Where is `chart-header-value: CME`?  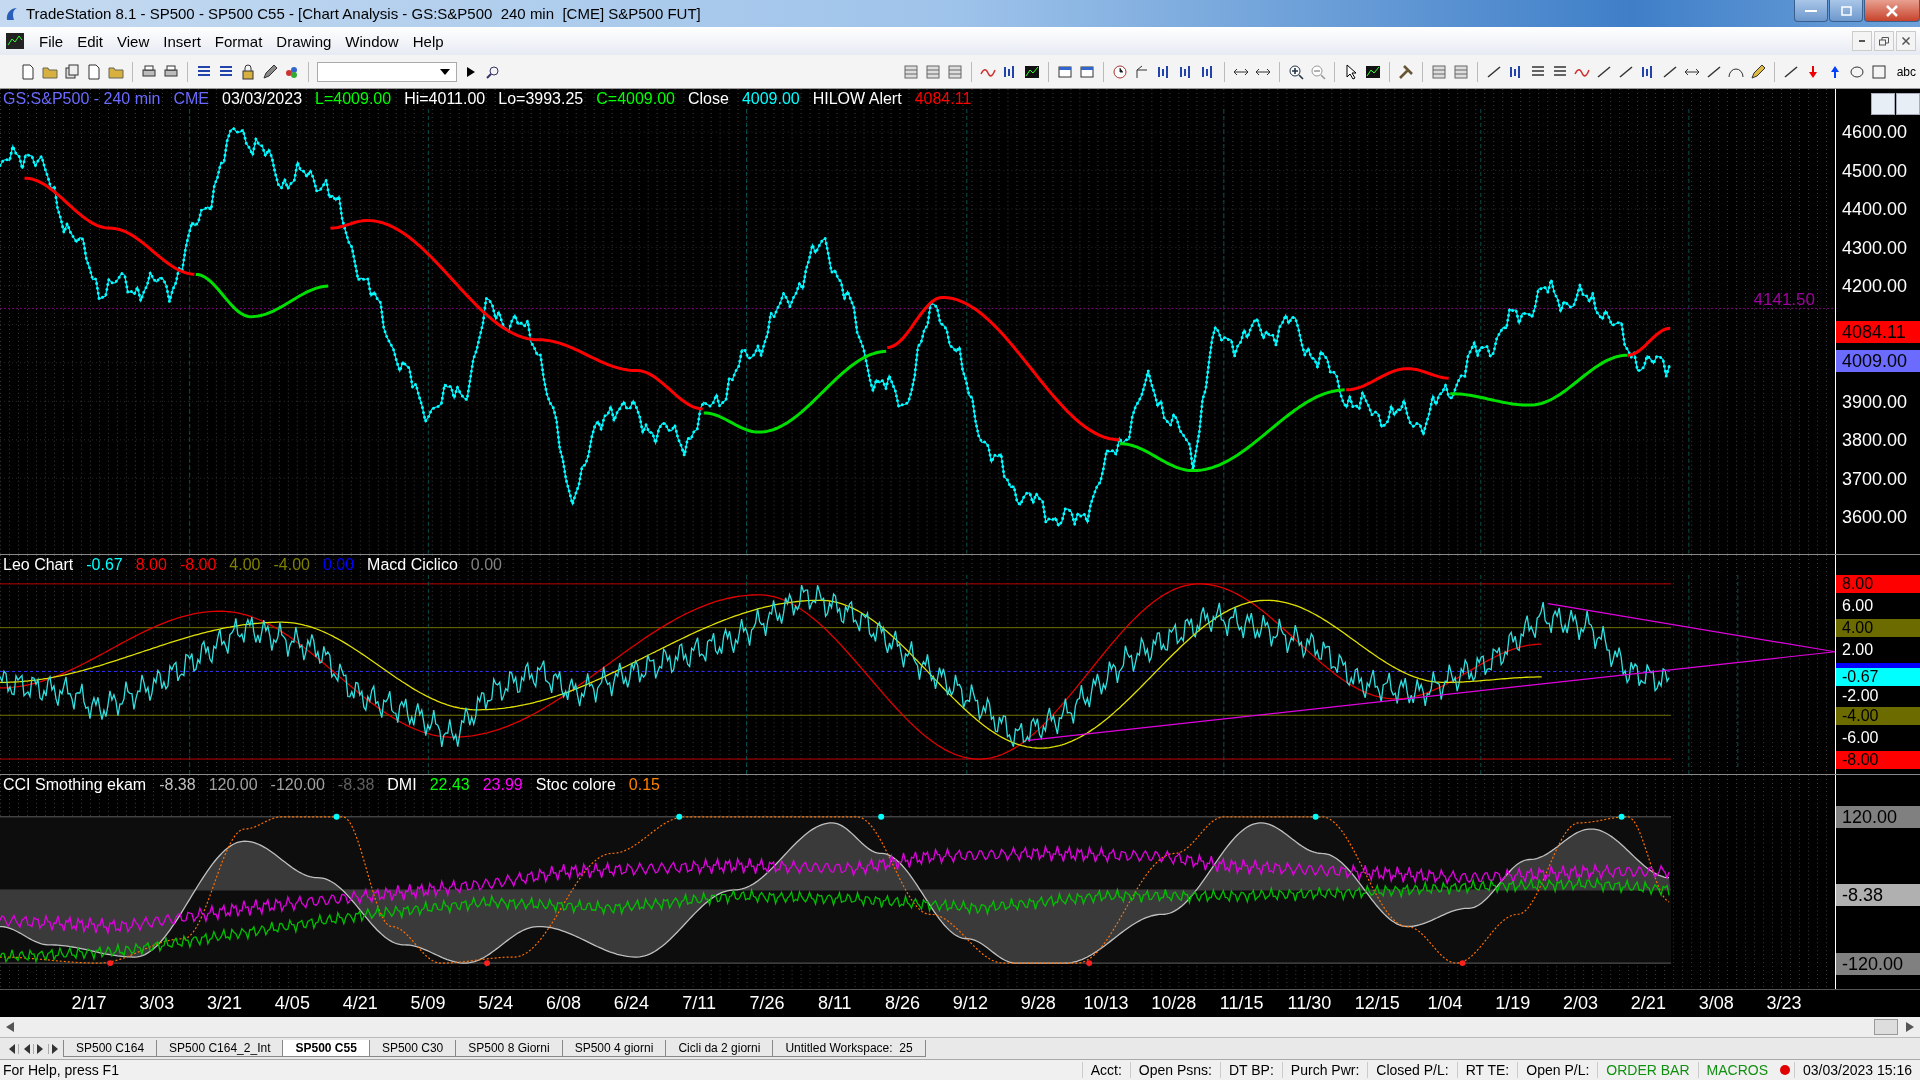
chart-header-value: CME is located at coordinates (191, 99).